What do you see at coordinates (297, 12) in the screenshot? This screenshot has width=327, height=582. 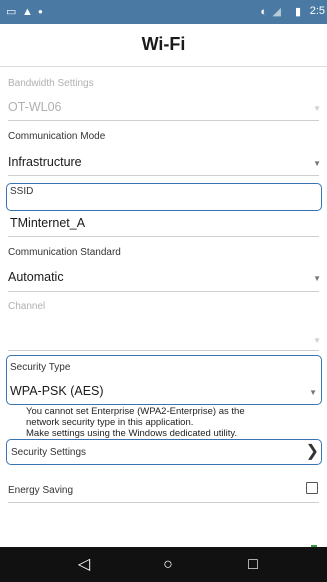 I see `battery-icon: ▮` at bounding box center [297, 12].